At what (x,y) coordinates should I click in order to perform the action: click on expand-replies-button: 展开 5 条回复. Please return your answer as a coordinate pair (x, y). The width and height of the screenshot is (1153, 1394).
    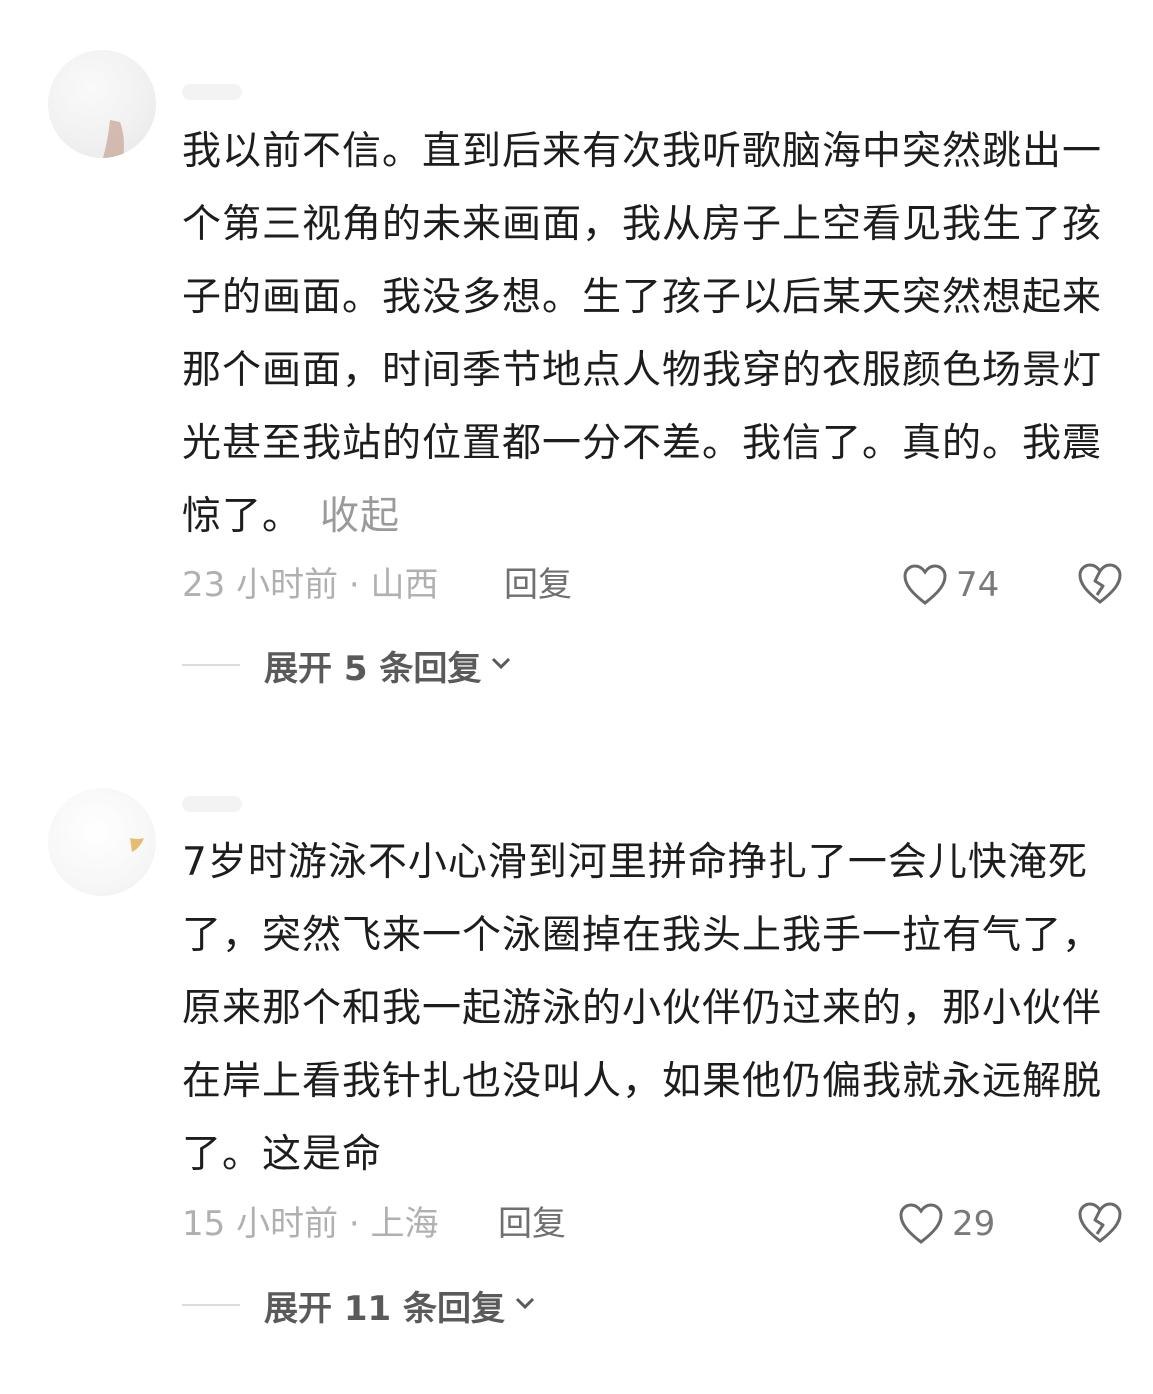
    Looking at the image, I should click on (347, 665).